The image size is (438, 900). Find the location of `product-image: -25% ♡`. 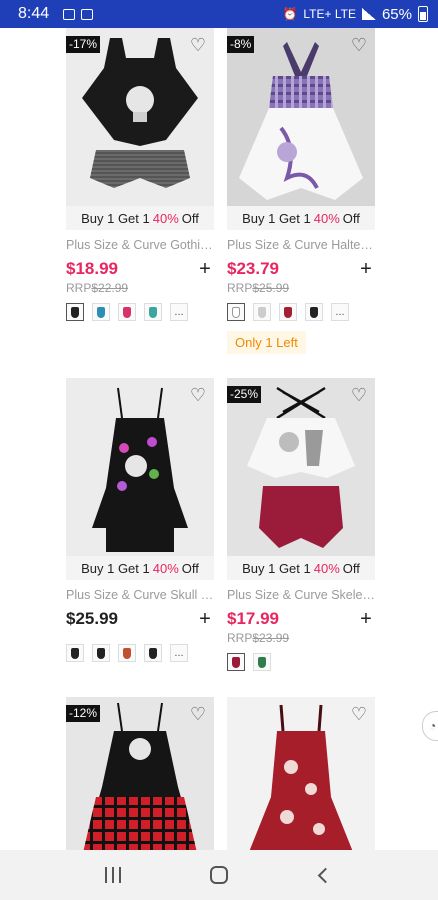

product-image: -25% ♡ is located at coordinates (301, 467).